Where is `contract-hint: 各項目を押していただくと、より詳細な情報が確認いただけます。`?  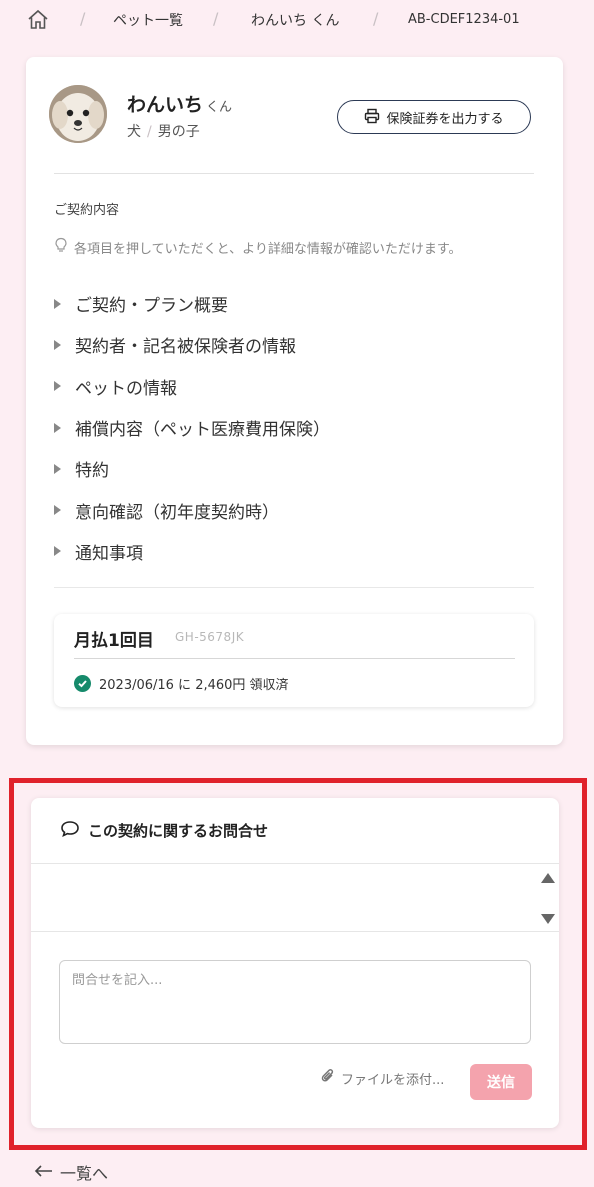
contract-hint: 各項目を押していただくと、より詳細な情報が確認いただけます。 is located at coordinates (258, 247).